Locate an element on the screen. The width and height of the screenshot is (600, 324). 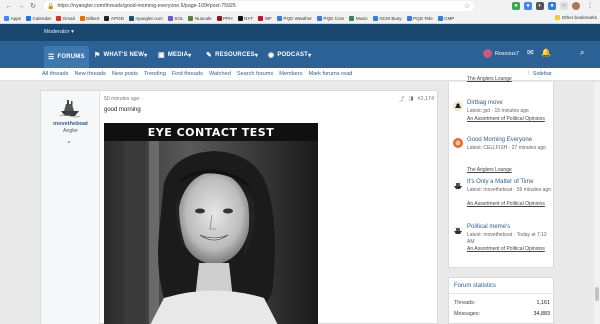
thread-title: Political meme's is located at coordinates (510, 227).